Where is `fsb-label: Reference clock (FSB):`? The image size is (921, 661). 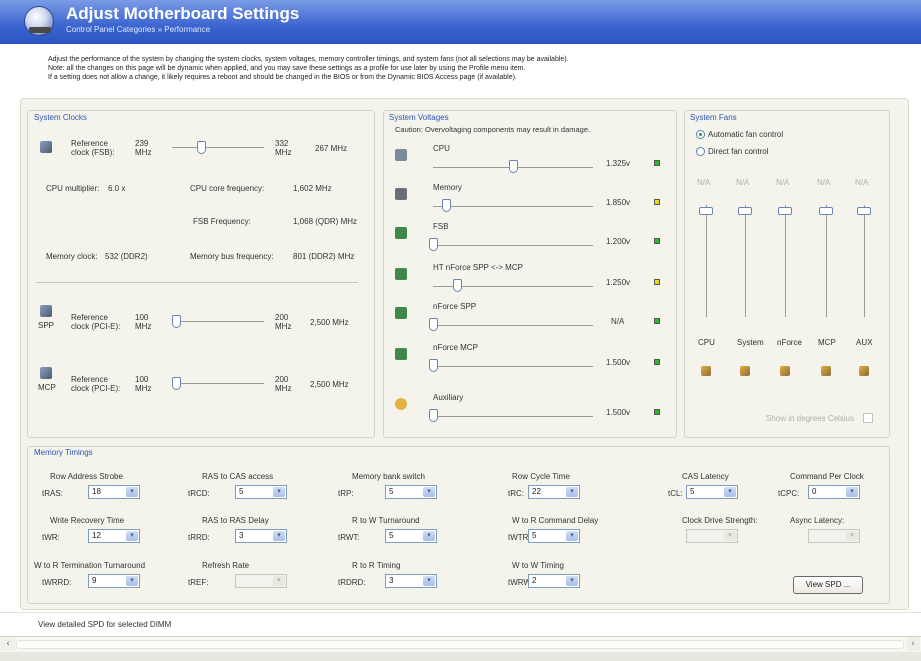
fsb-label: Reference clock (FSB): is located at coordinates (93, 148).